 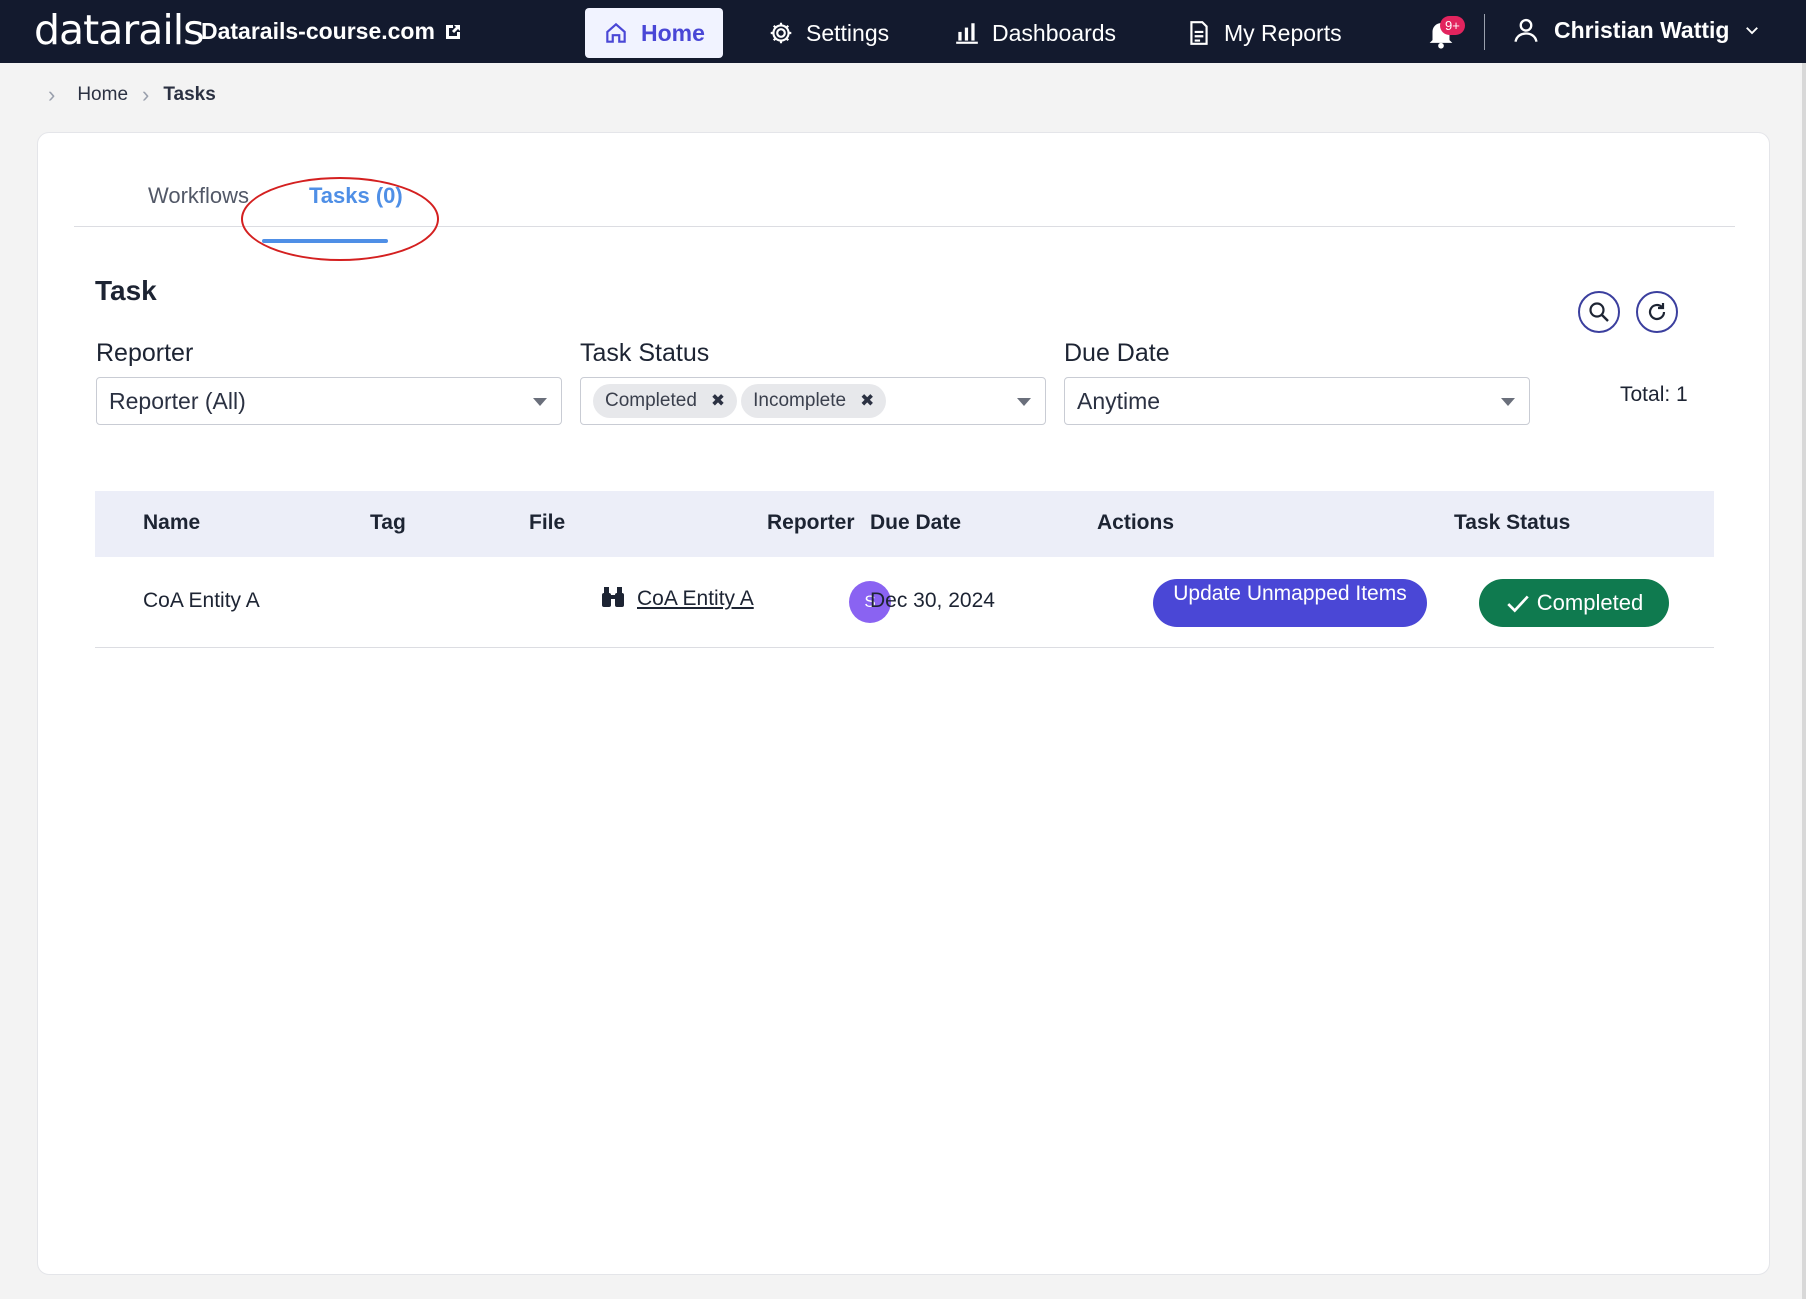 What do you see at coordinates (1654, 394) in the screenshot?
I see `total-count: Total: 1` at bounding box center [1654, 394].